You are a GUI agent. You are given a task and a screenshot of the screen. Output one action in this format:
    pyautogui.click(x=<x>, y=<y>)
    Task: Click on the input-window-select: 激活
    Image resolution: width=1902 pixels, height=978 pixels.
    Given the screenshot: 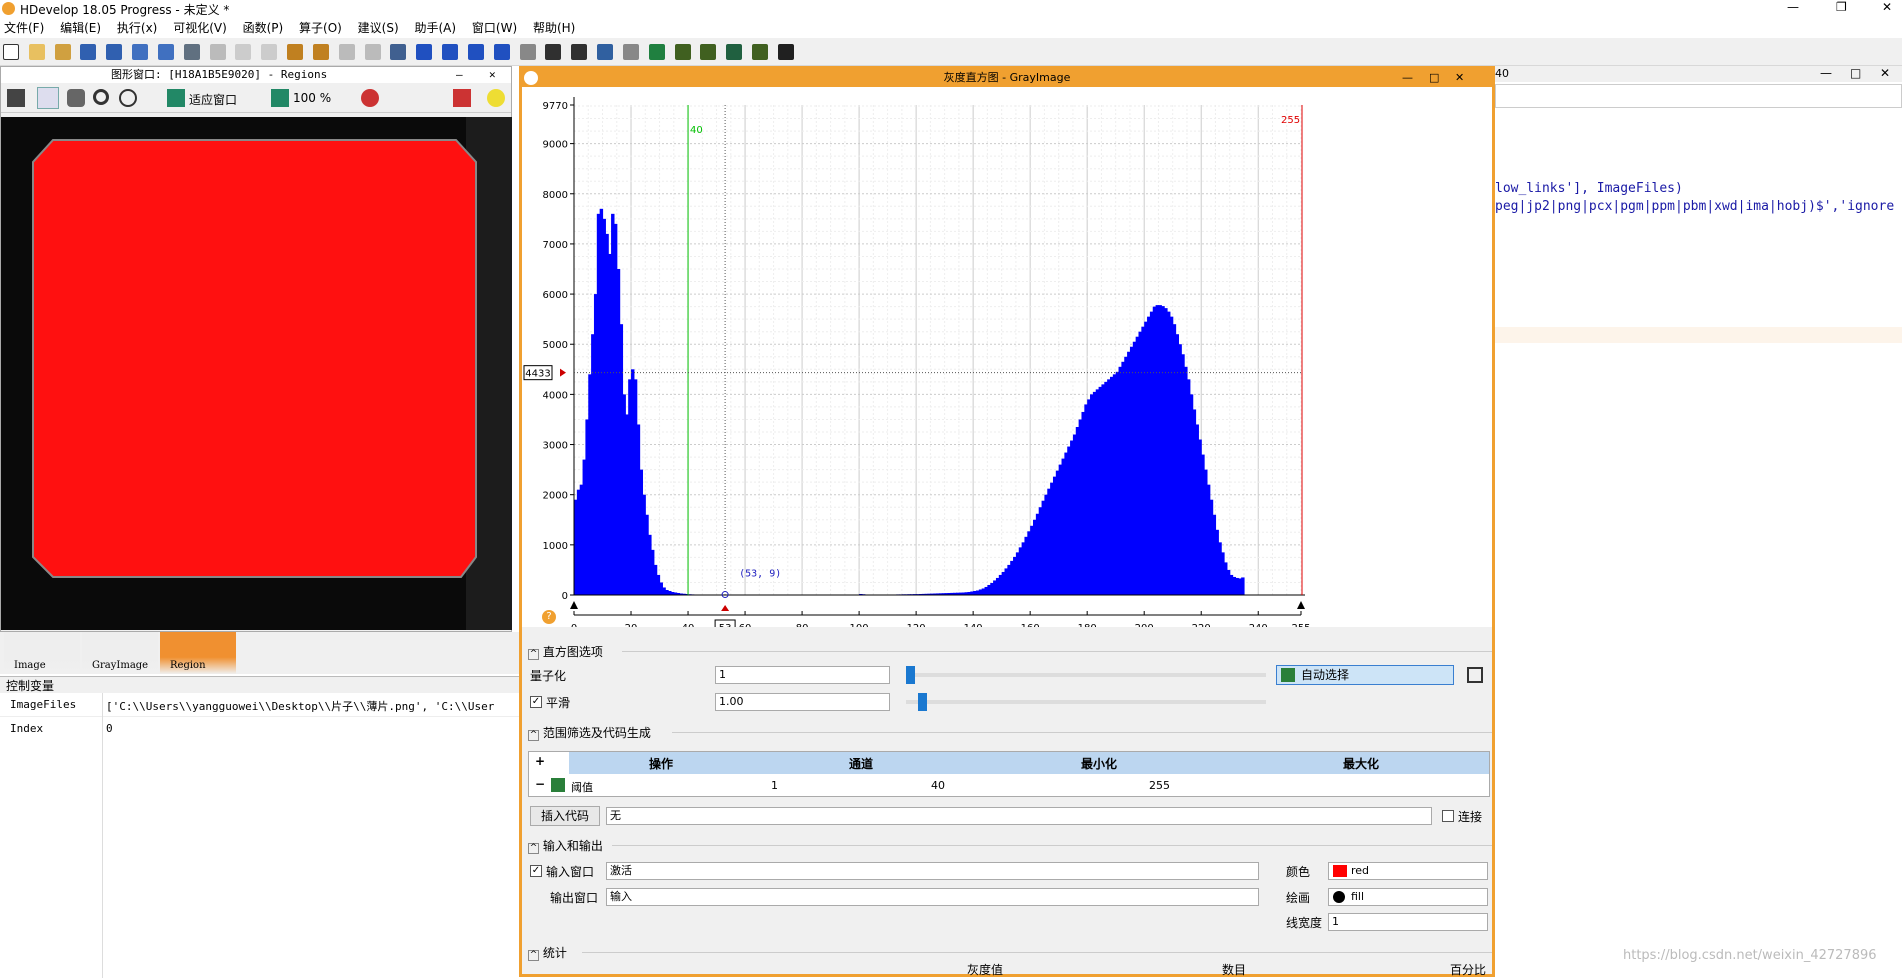 What is the action you would take?
    pyautogui.click(x=932, y=871)
    